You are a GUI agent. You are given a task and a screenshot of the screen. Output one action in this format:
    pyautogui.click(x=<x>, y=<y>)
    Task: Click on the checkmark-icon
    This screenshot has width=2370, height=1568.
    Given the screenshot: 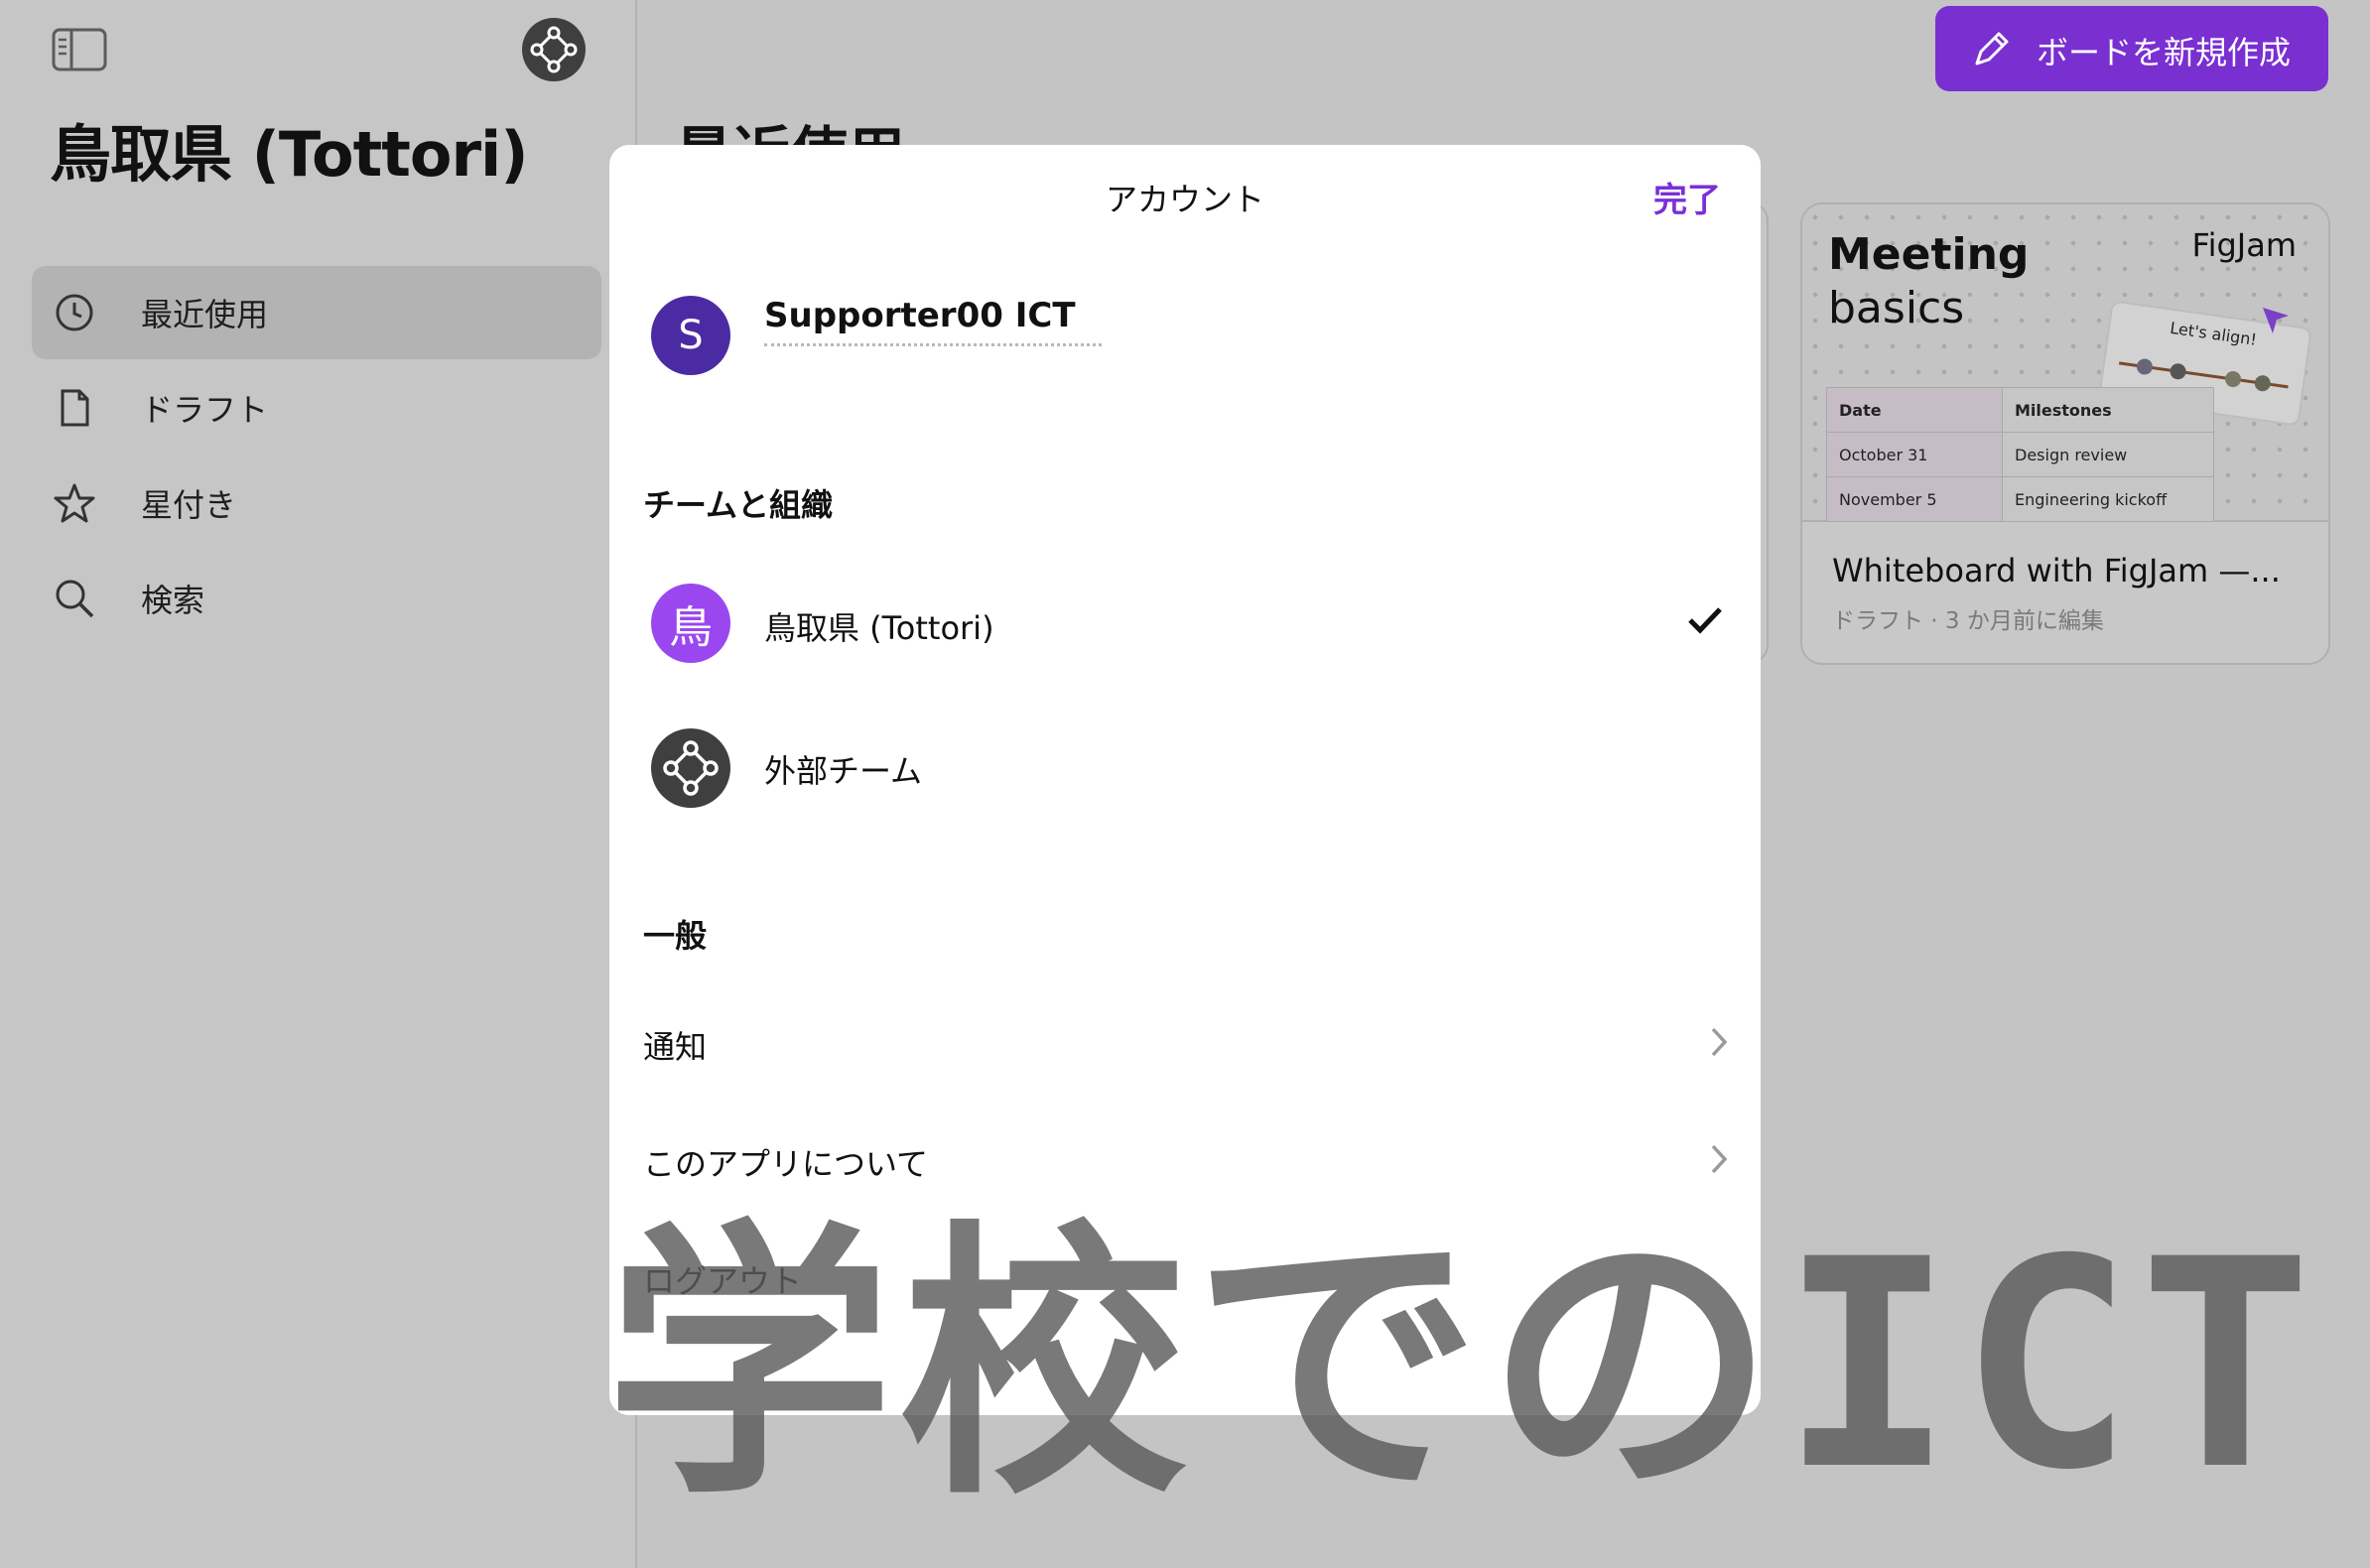 What is the action you would take?
    pyautogui.click(x=1705, y=620)
    